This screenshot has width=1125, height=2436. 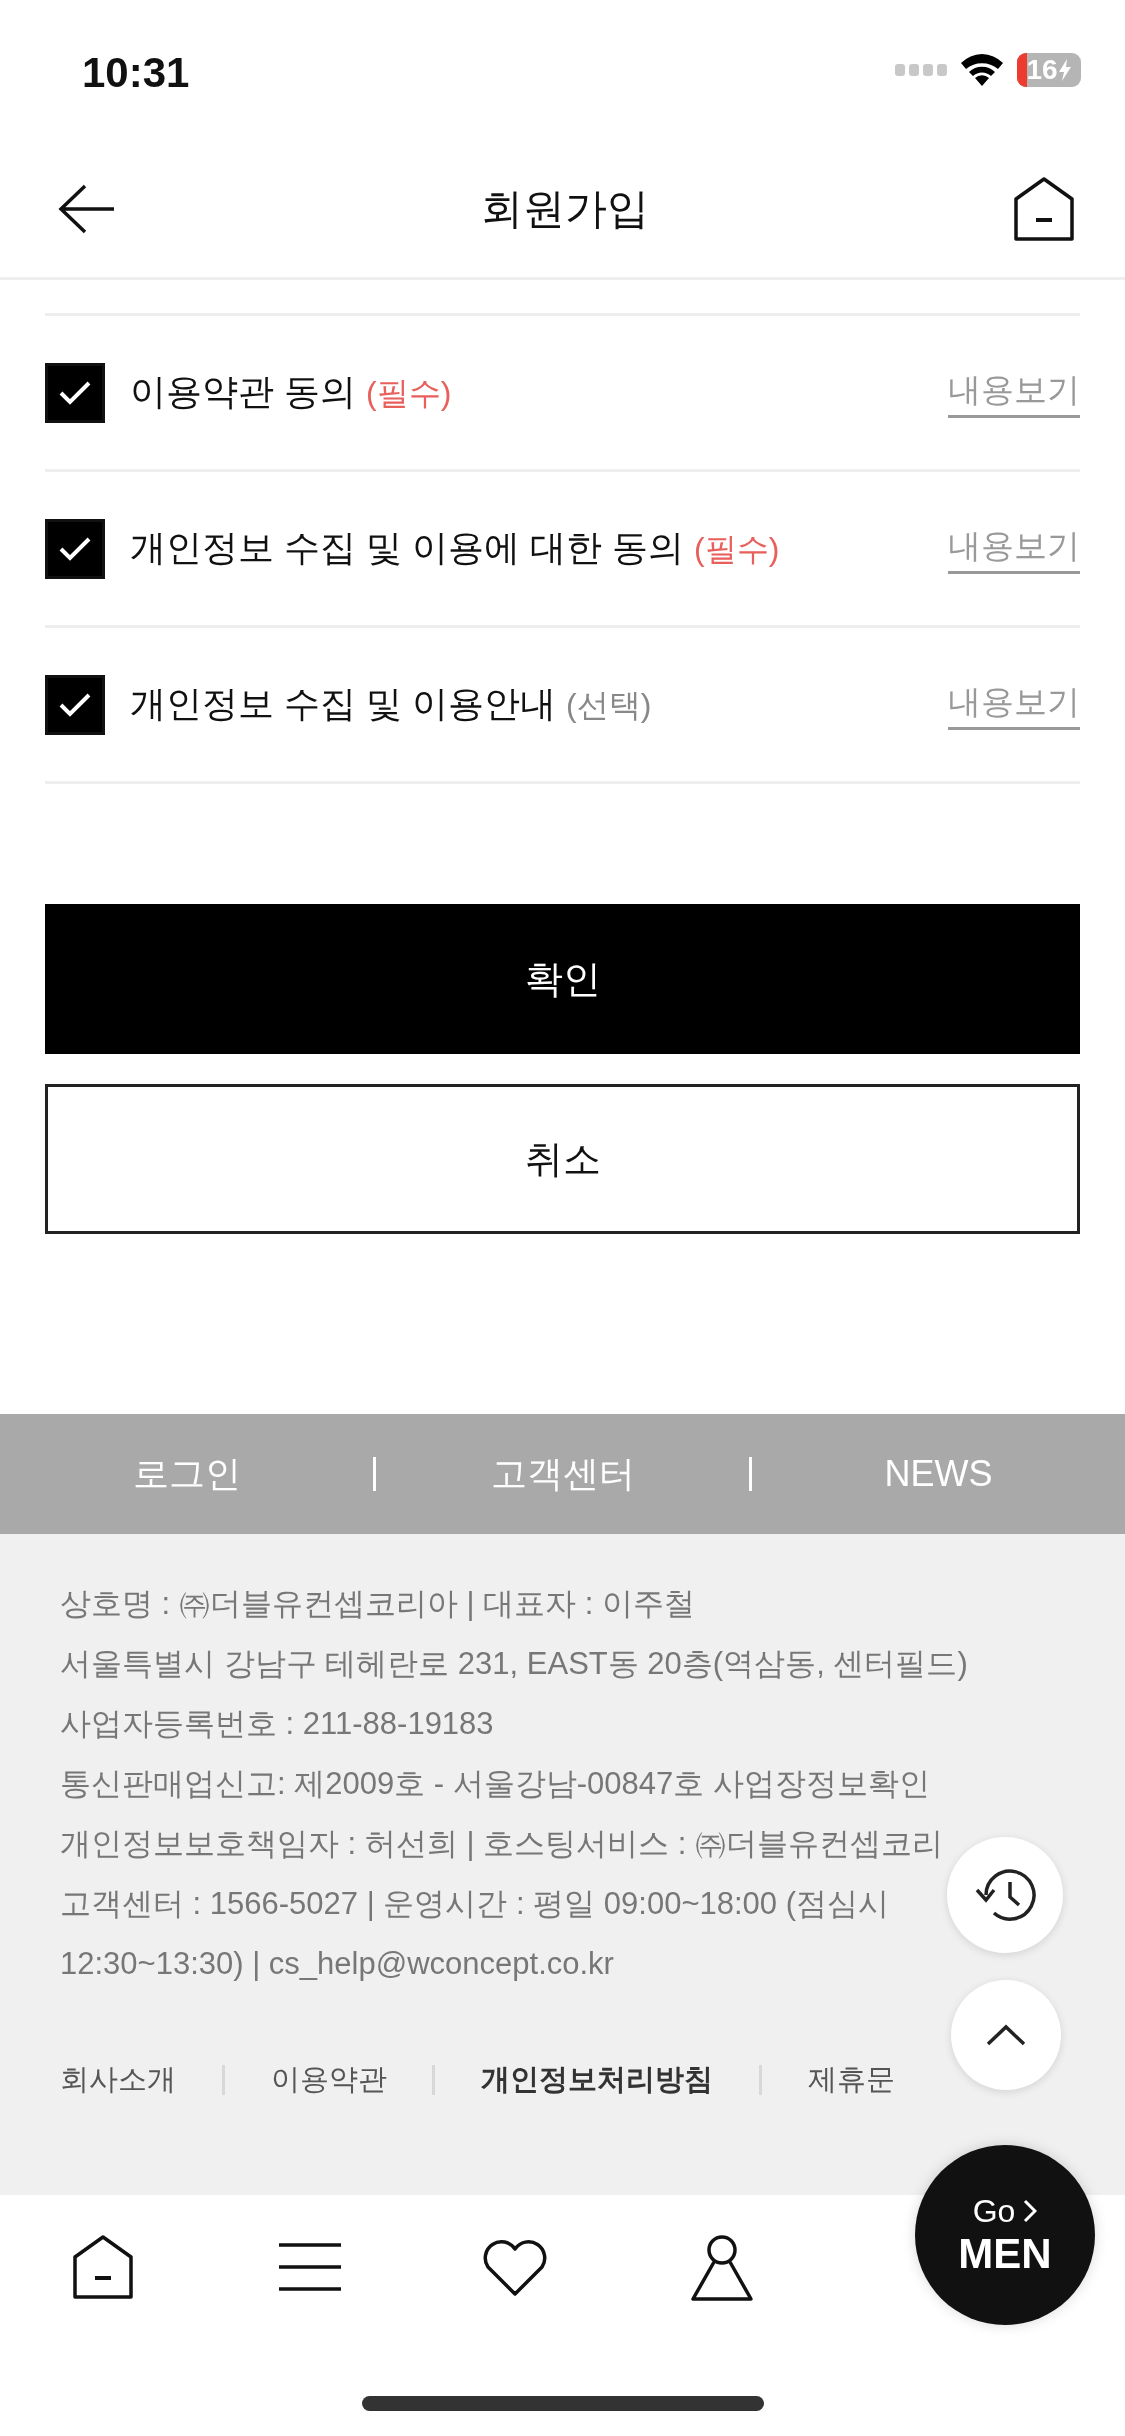 What do you see at coordinates (391, 704) in the screenshot?
I see `agreement-label: 개인정보 수집 및 이용안내 (선택)` at bounding box center [391, 704].